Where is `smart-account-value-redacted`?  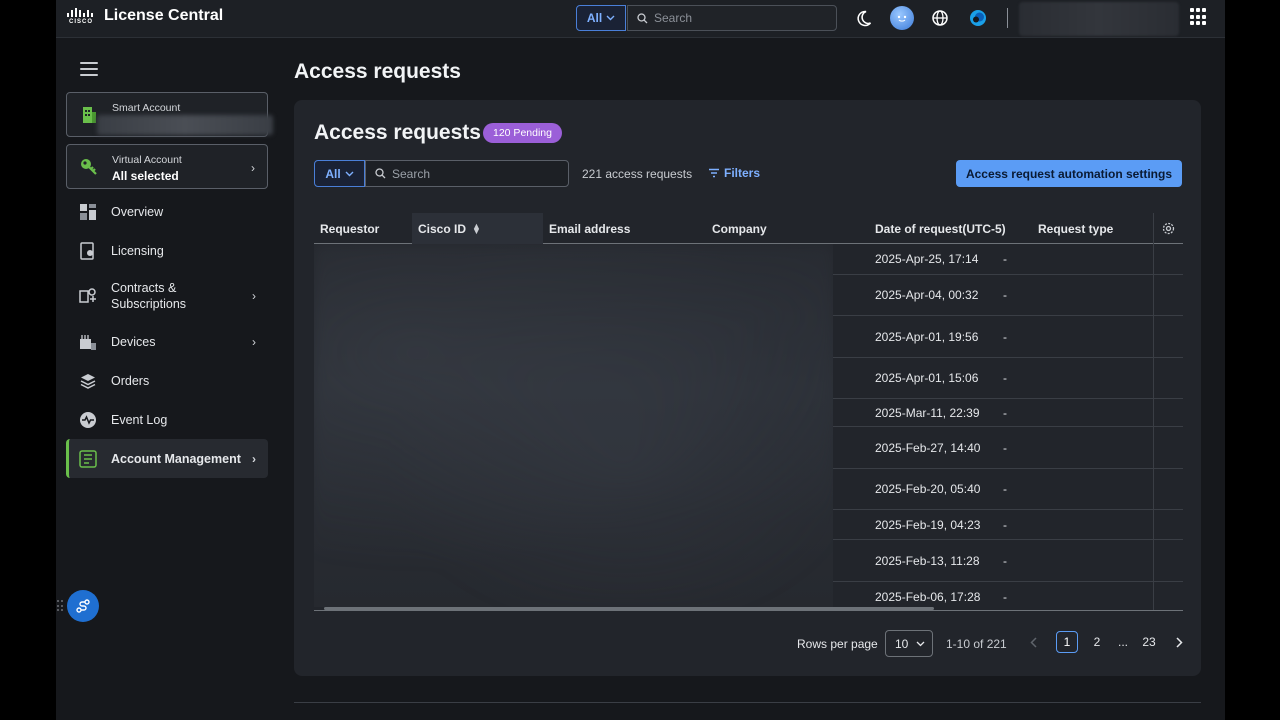 smart-account-value-redacted is located at coordinates (185, 125).